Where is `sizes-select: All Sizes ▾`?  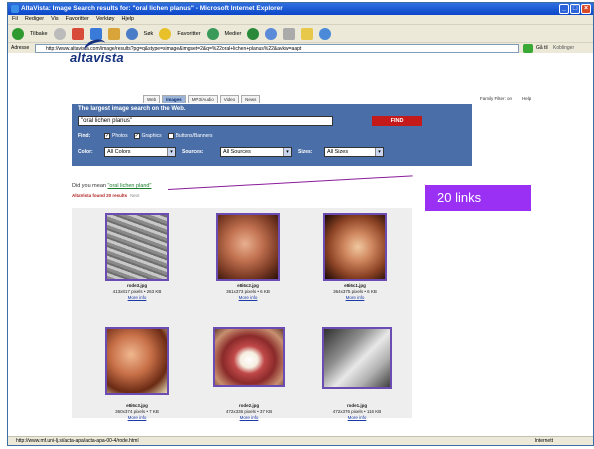 sizes-select: All Sizes ▾ is located at coordinates (354, 152).